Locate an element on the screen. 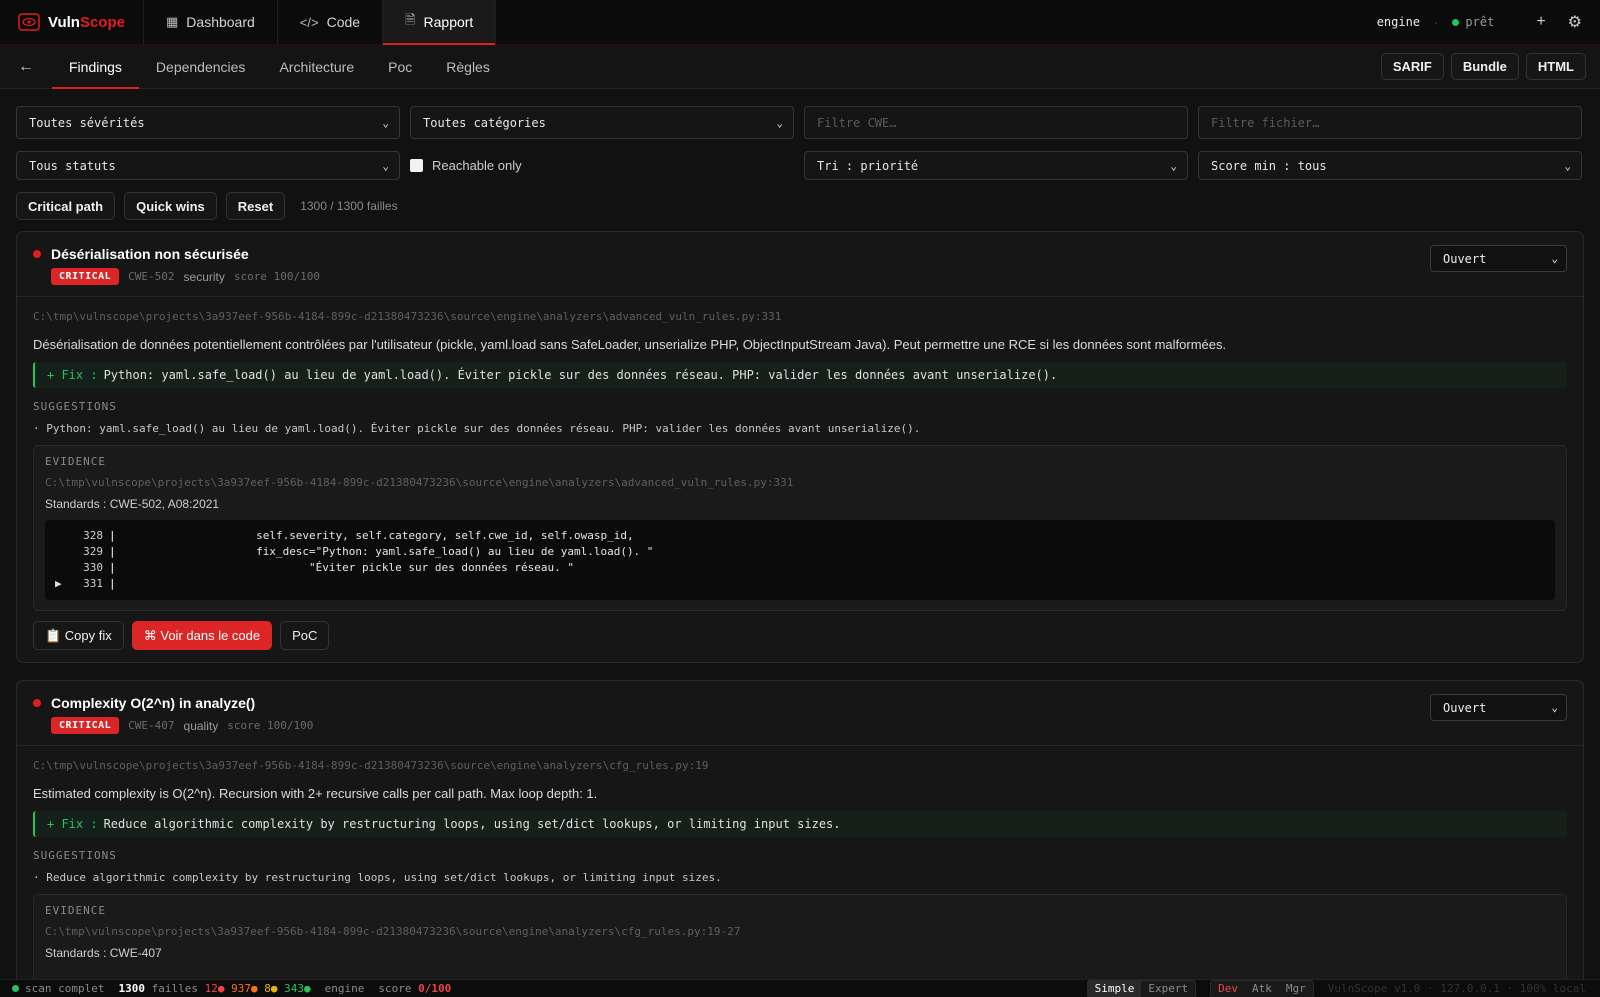  play-marker-icon: ▶ is located at coordinates (58, 583).